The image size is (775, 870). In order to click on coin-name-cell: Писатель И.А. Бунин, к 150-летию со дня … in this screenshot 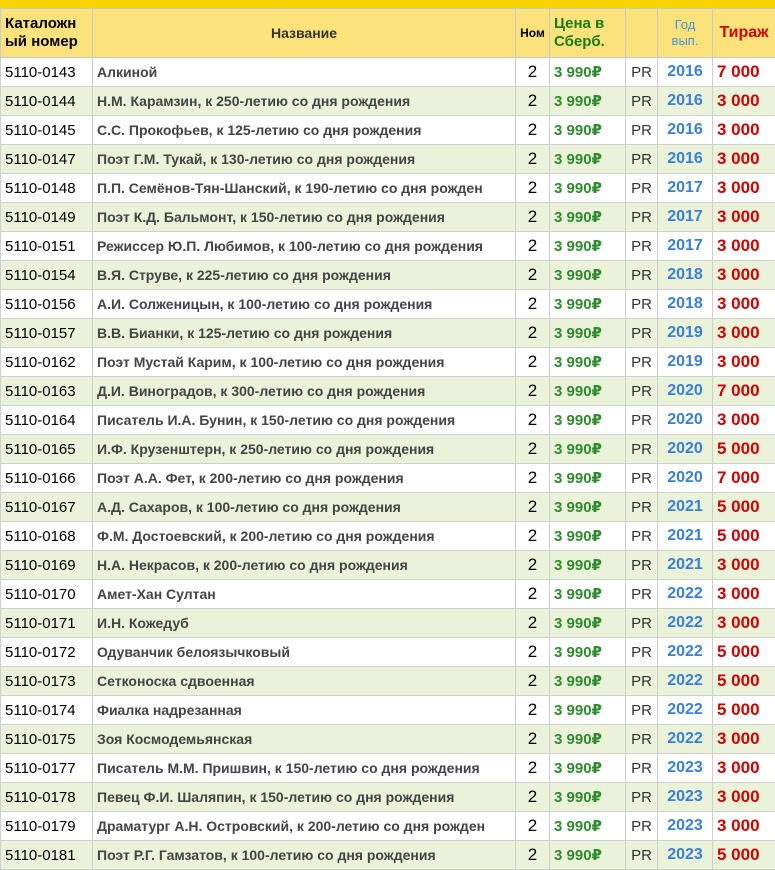, I will do `click(304, 420)`.